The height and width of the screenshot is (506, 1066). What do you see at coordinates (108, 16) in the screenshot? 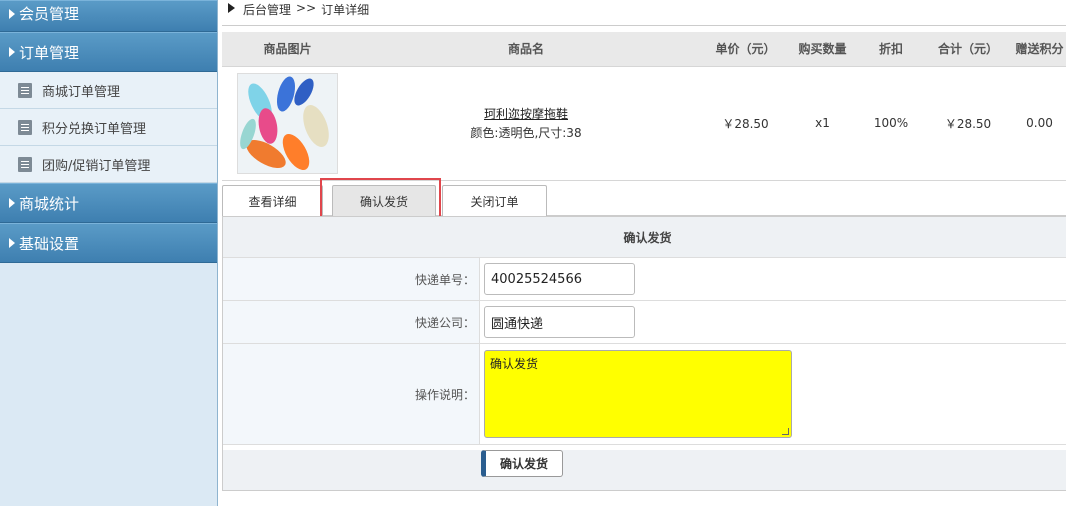
I see `sidebar-section-members: 会员管理` at bounding box center [108, 16].